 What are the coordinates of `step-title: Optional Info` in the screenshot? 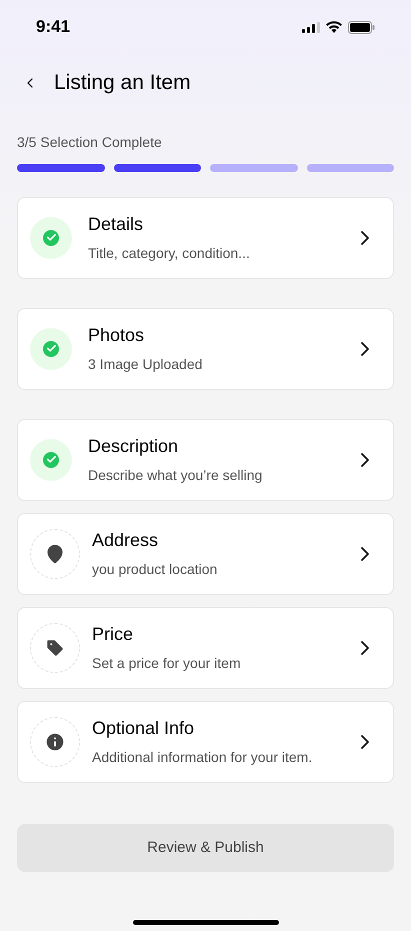 It's located at (144, 728).